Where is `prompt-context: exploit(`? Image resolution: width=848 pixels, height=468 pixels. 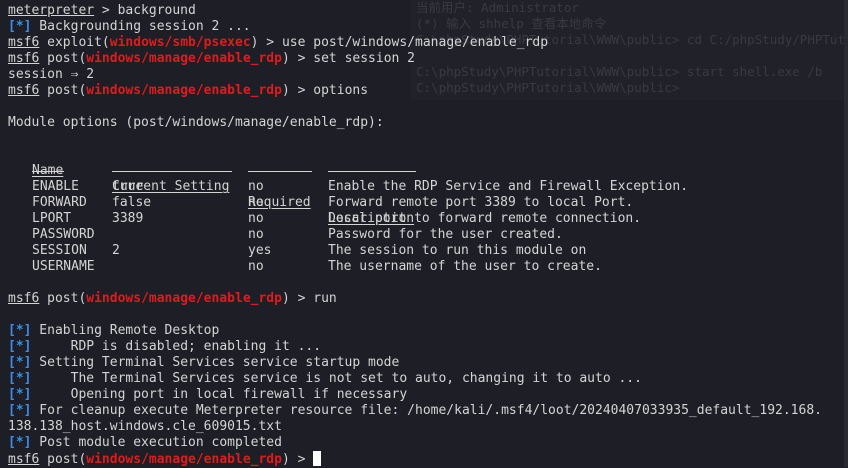
prompt-context: exploit( is located at coordinates (74, 42).